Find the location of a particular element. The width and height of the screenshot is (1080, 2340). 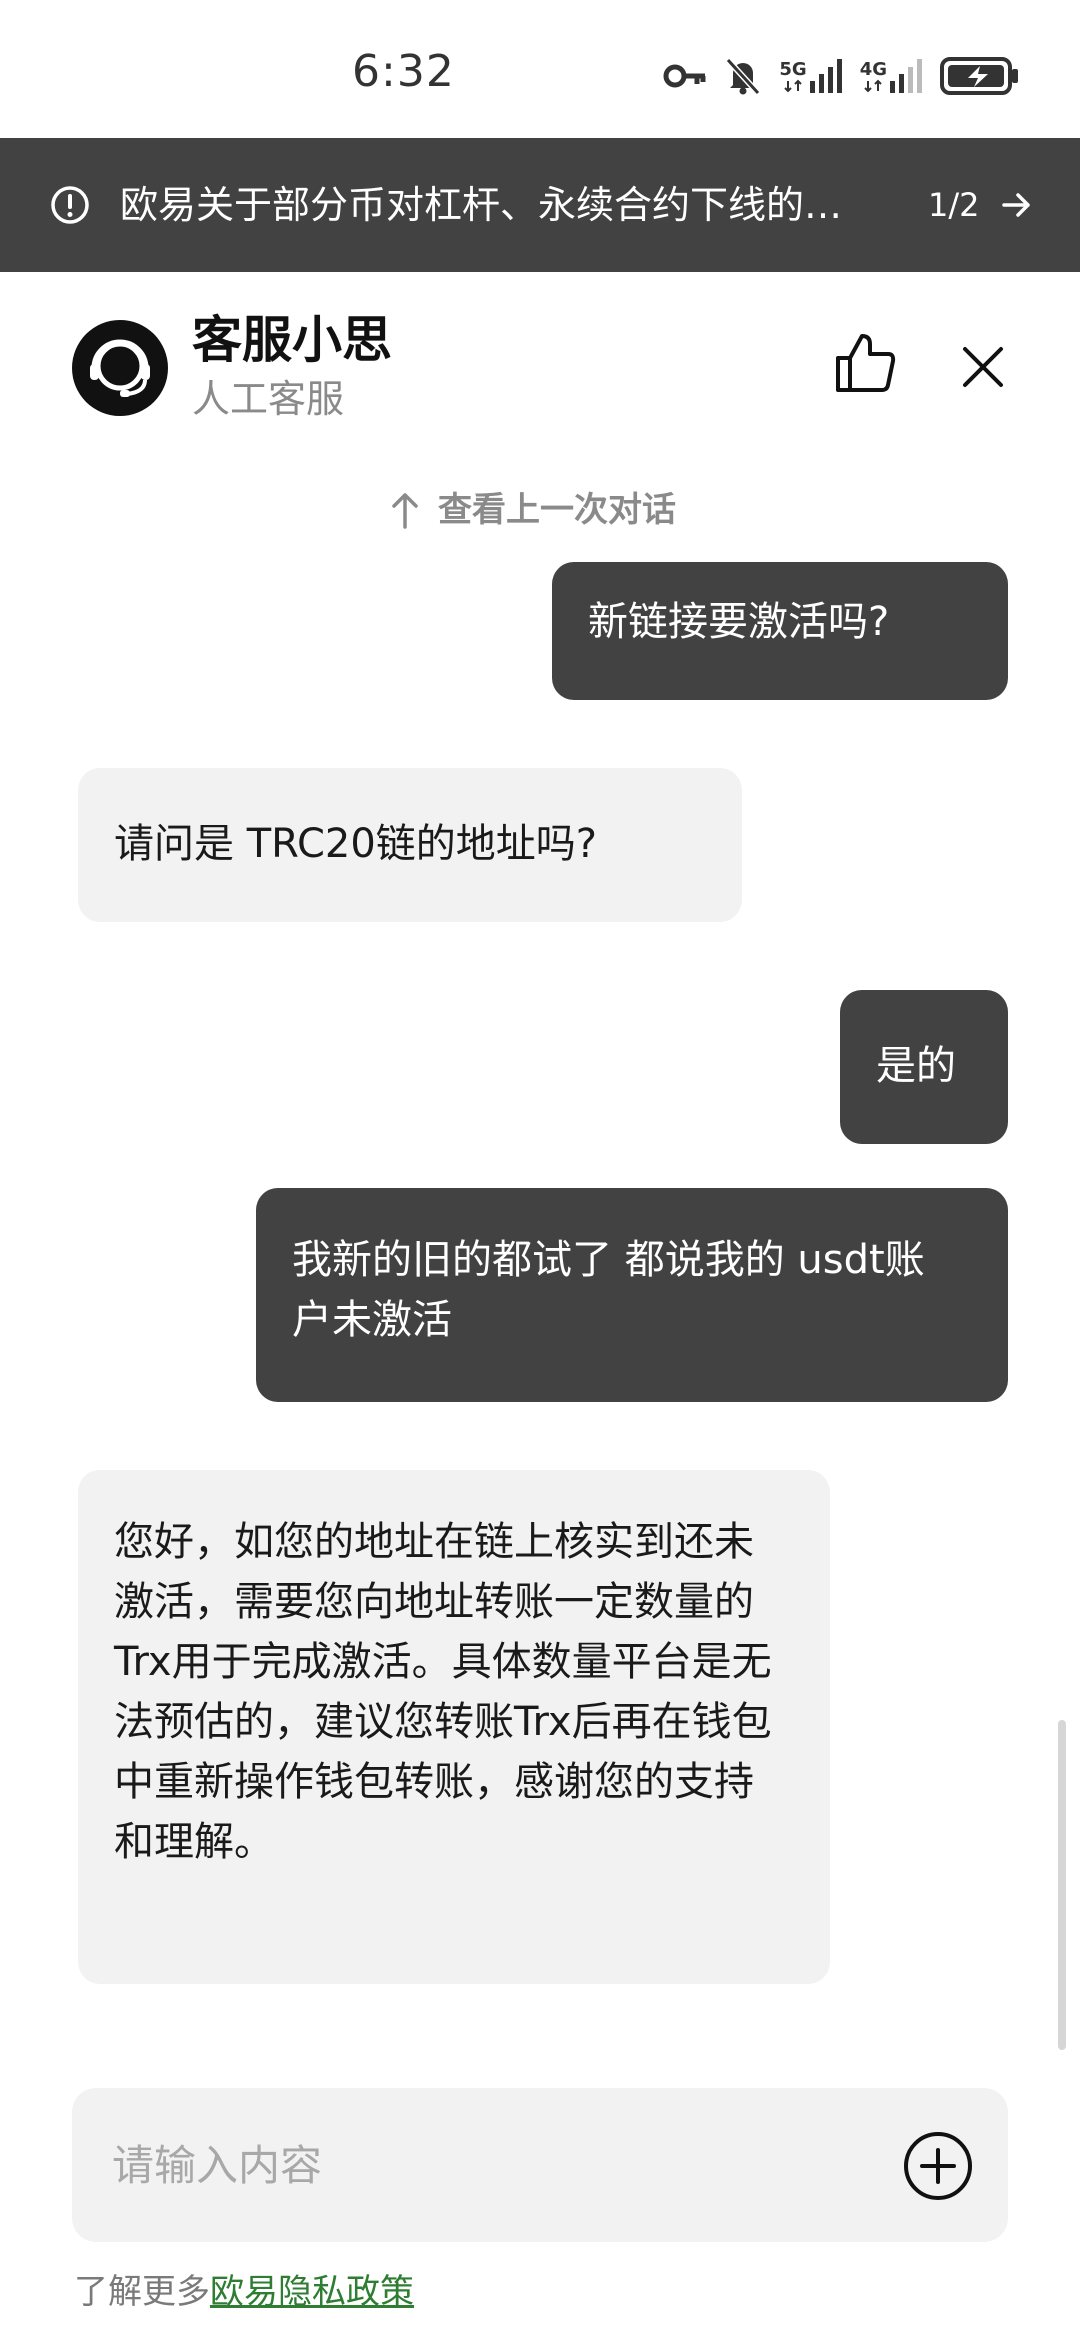

view-previous-conversation-link: 查看上一次对话 is located at coordinates (533, 510).